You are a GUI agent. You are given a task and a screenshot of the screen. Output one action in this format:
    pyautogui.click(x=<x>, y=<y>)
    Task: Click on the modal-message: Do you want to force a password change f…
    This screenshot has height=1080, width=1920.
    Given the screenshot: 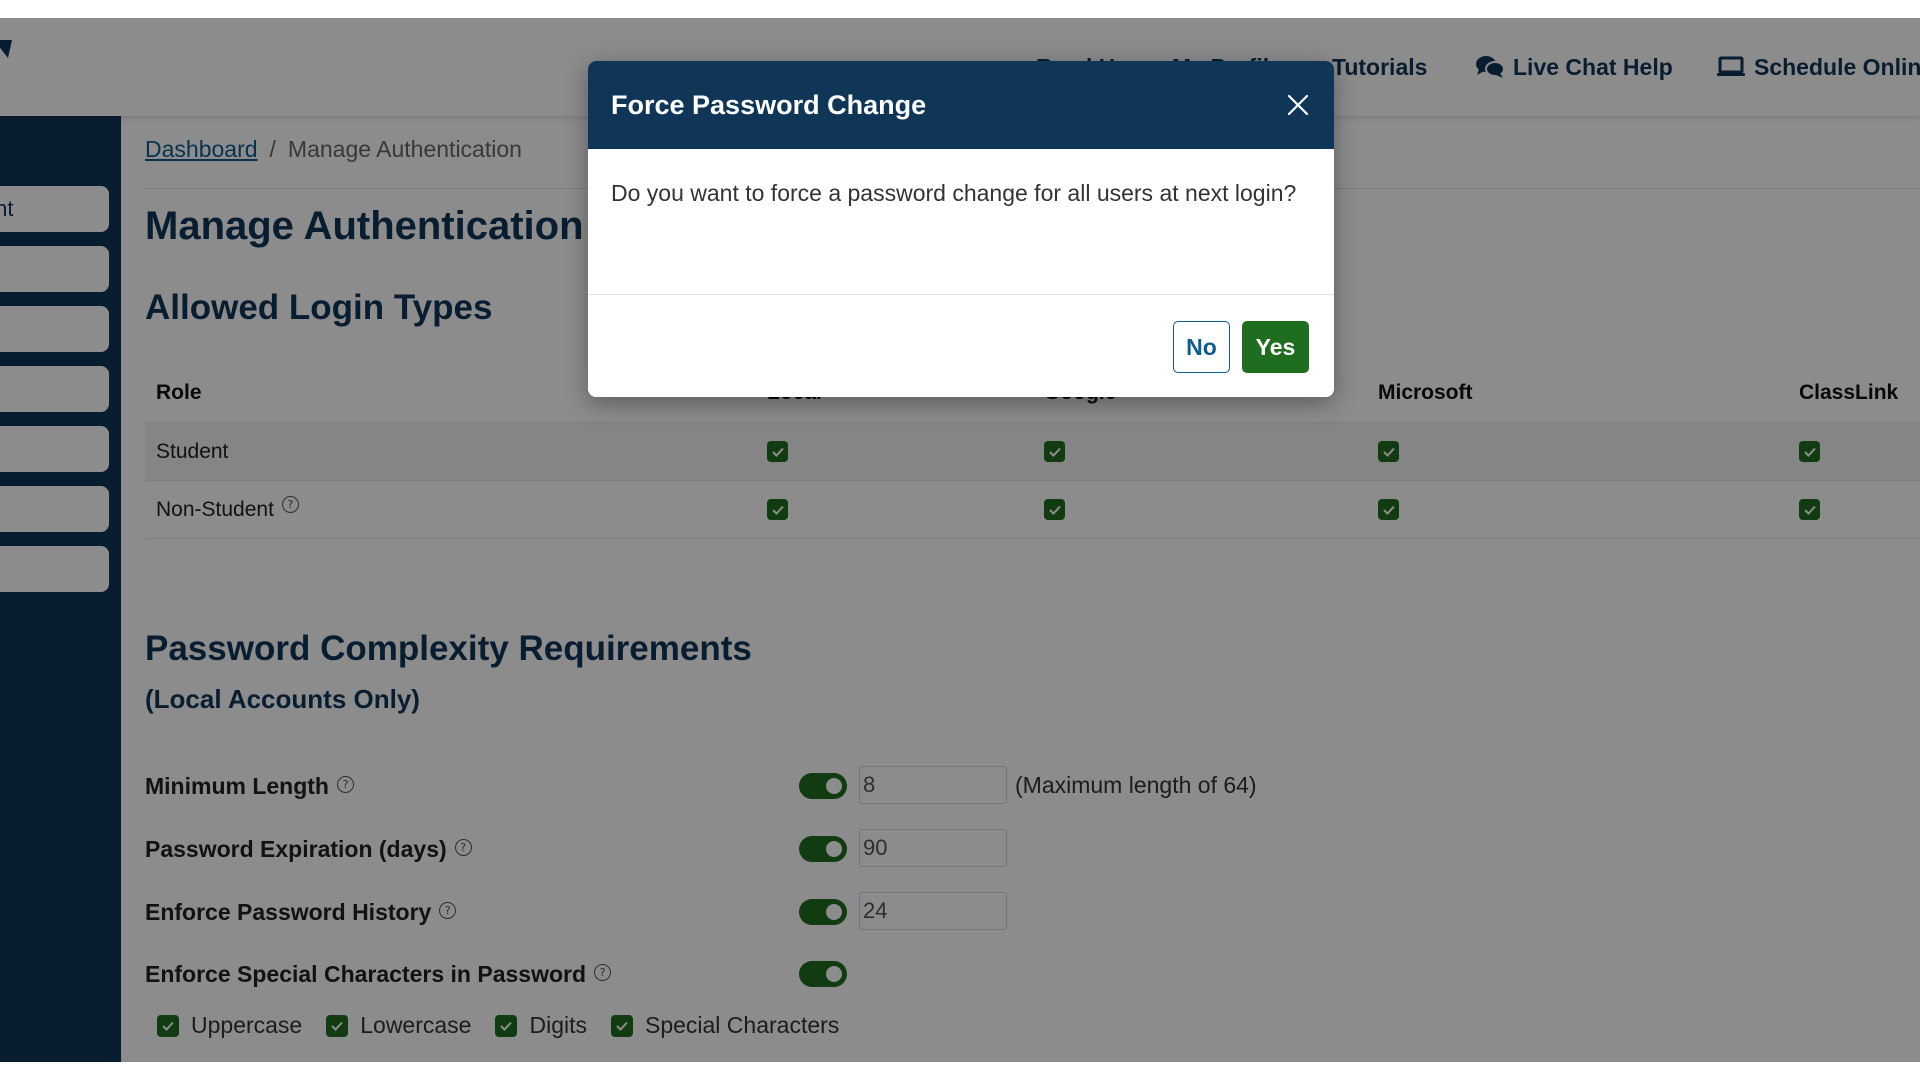 What is the action you would take?
    pyautogui.click(x=961, y=222)
    